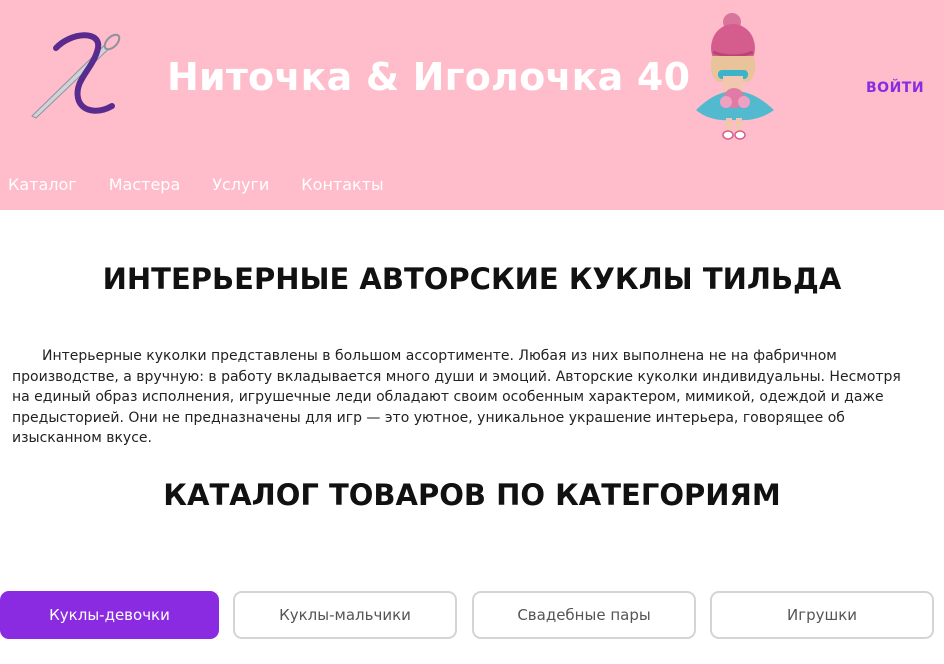 The height and width of the screenshot is (664, 944). I want to click on nav-item-contacts: Контакты, so click(342, 184).